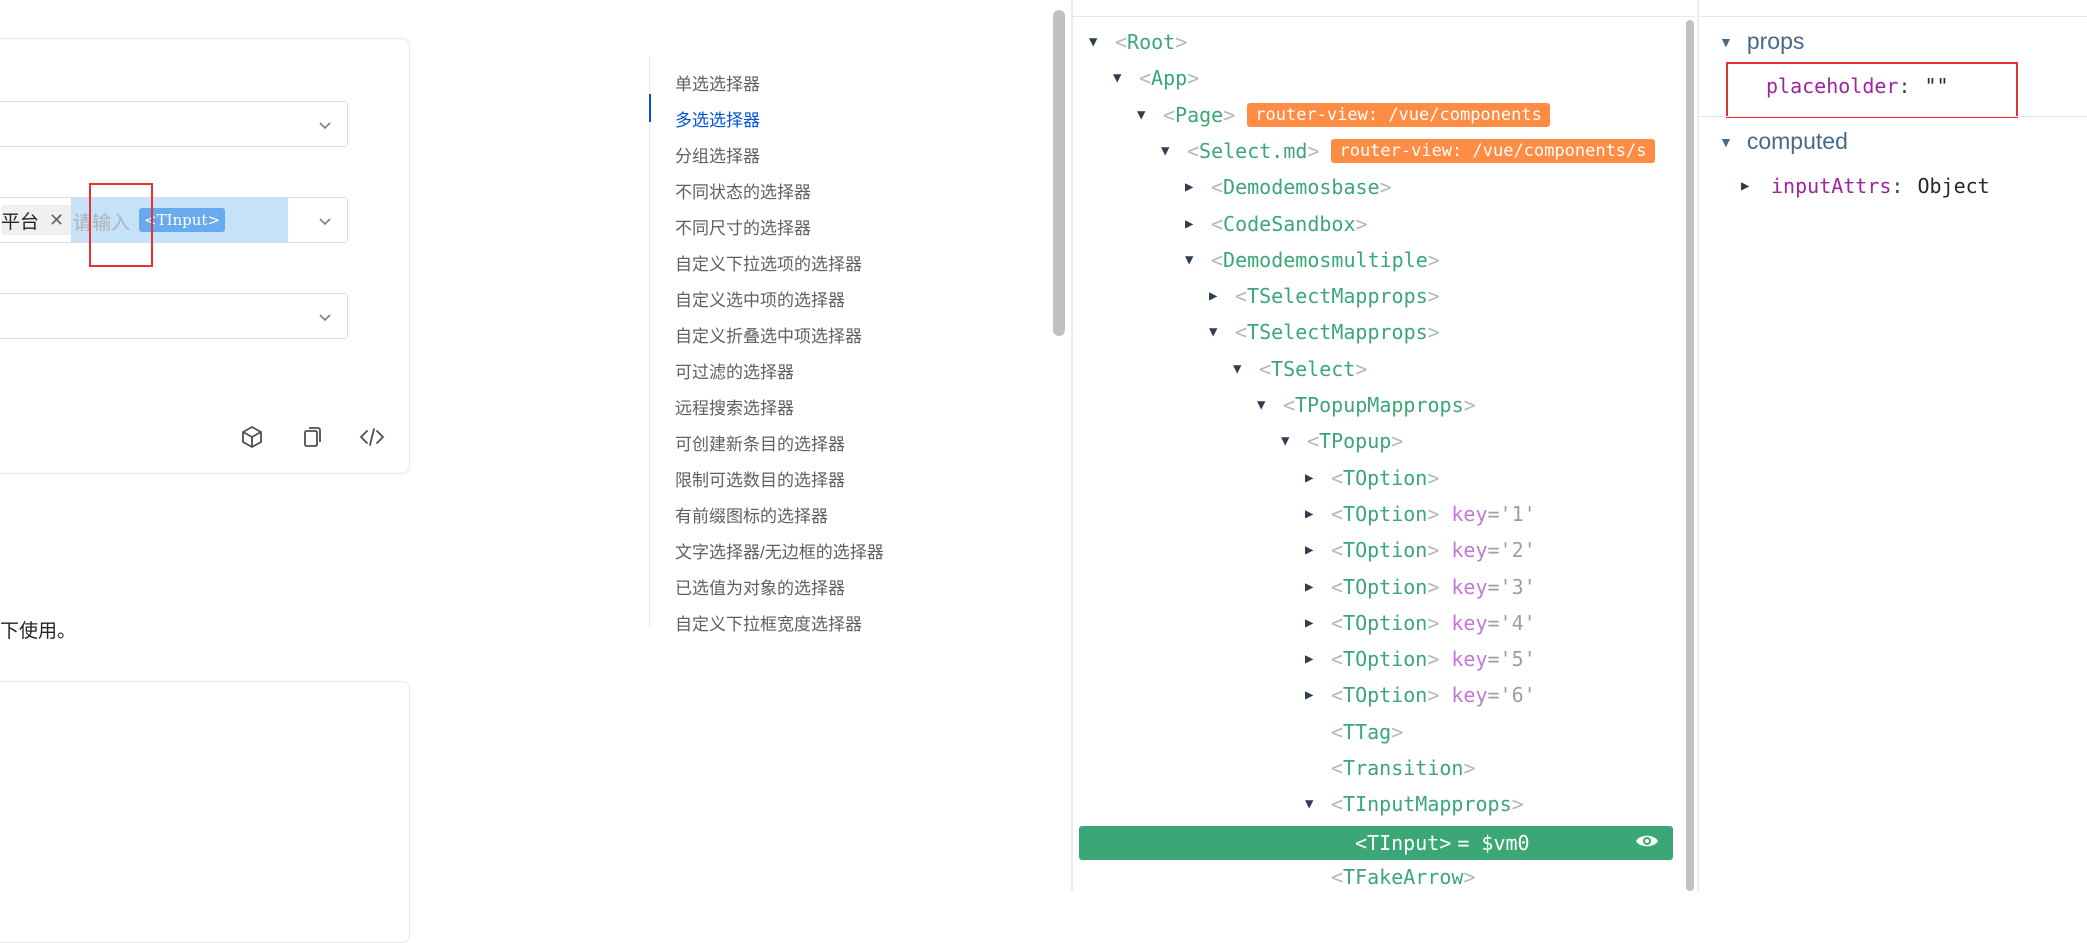 The height and width of the screenshot is (943, 2087). Describe the element at coordinates (1893, 116) in the screenshot. I see `state-mid-divider` at that location.